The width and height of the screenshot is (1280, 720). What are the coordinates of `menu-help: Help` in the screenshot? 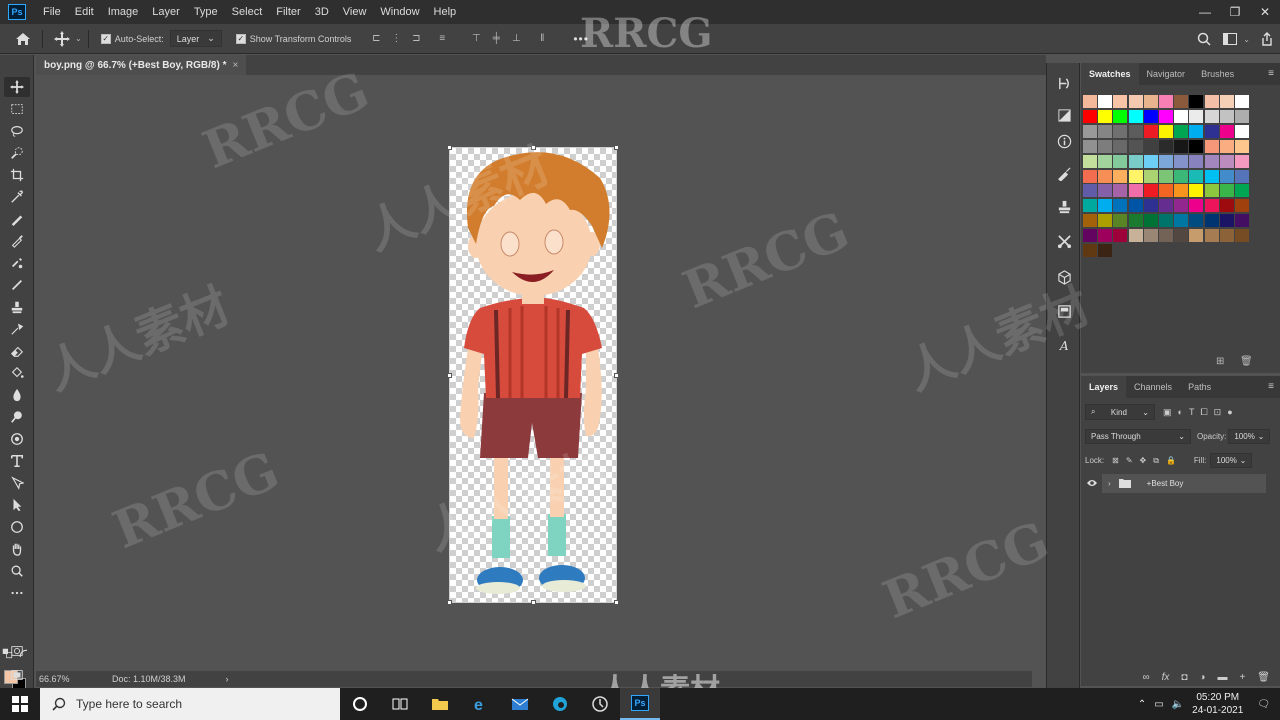 It's located at (445, 12).